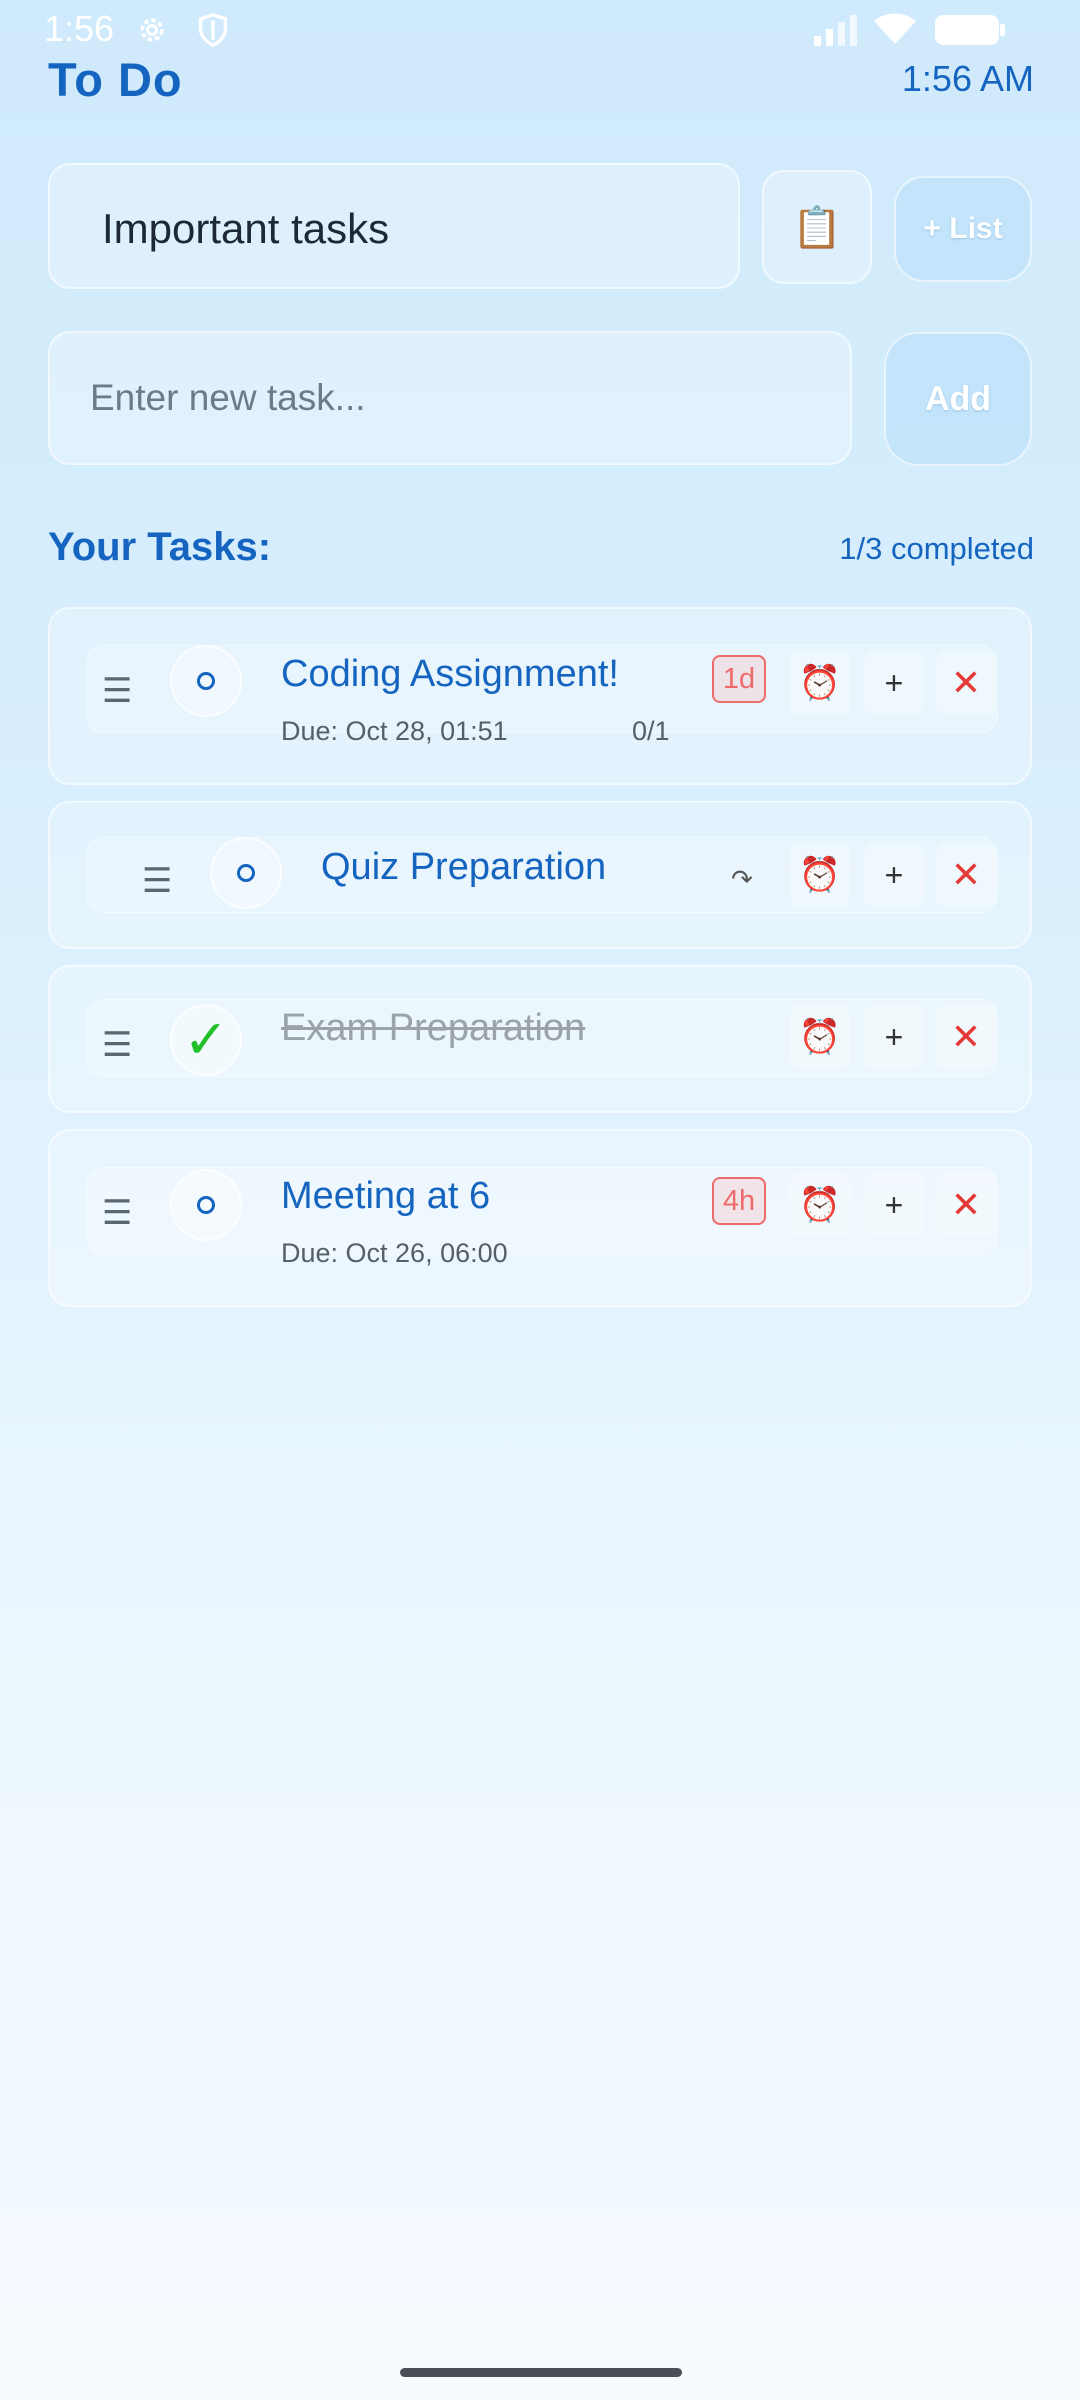  What do you see at coordinates (836, 32) in the screenshot?
I see `signal-icon` at bounding box center [836, 32].